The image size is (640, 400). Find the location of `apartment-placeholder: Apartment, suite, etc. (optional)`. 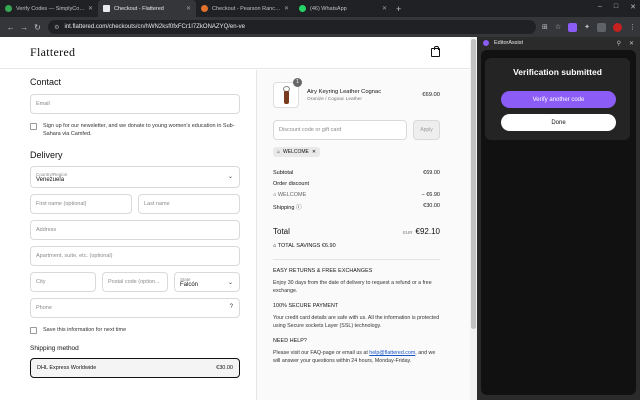

apartment-placeholder: Apartment, suite, etc. (optional) is located at coordinates (74, 256).